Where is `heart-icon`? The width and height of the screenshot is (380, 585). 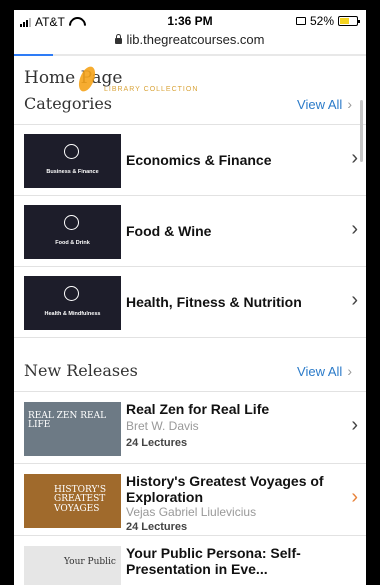 heart-icon is located at coordinates (71, 293).